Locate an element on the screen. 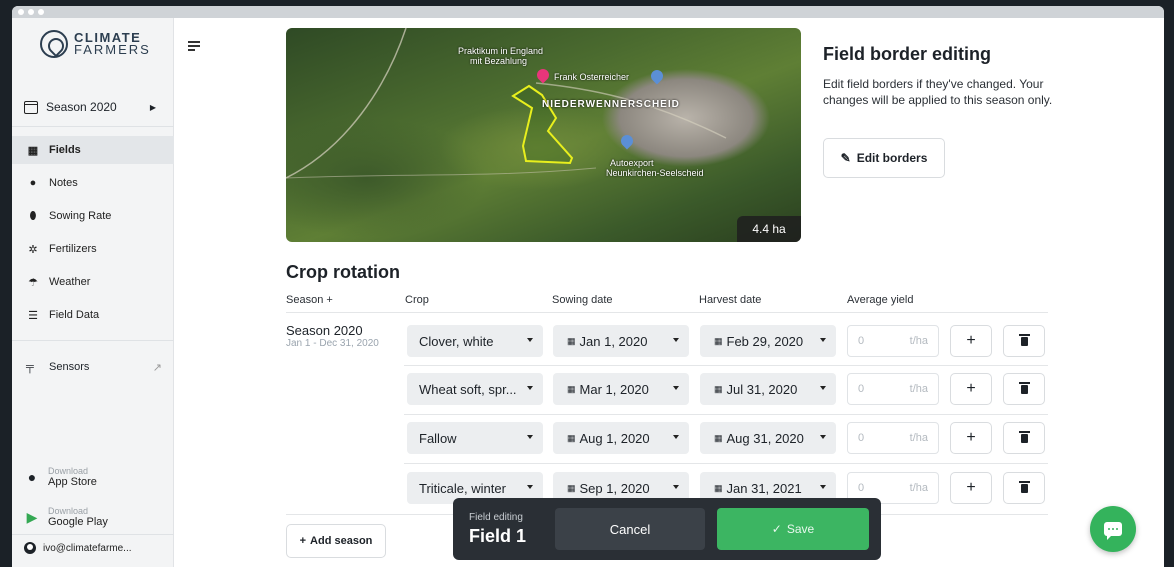 The image size is (1174, 567). harvest-date-value: Feb 29, 2020 is located at coordinates (765, 341).